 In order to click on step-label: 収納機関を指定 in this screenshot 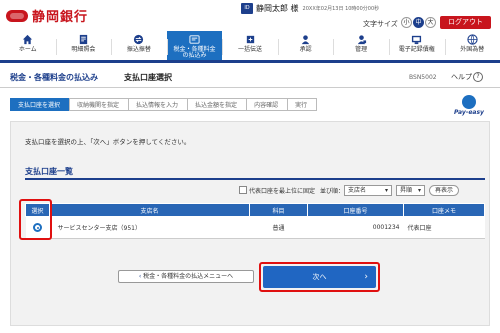, I will do `click(98, 105)`.